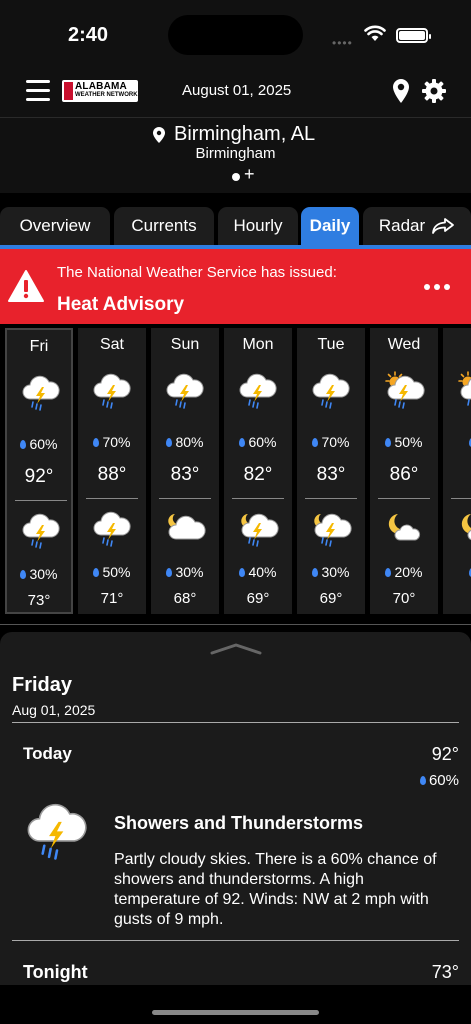 The height and width of the screenshot is (1024, 471). What do you see at coordinates (445, 754) in the screenshot?
I see `today-high-temp: 92°` at bounding box center [445, 754].